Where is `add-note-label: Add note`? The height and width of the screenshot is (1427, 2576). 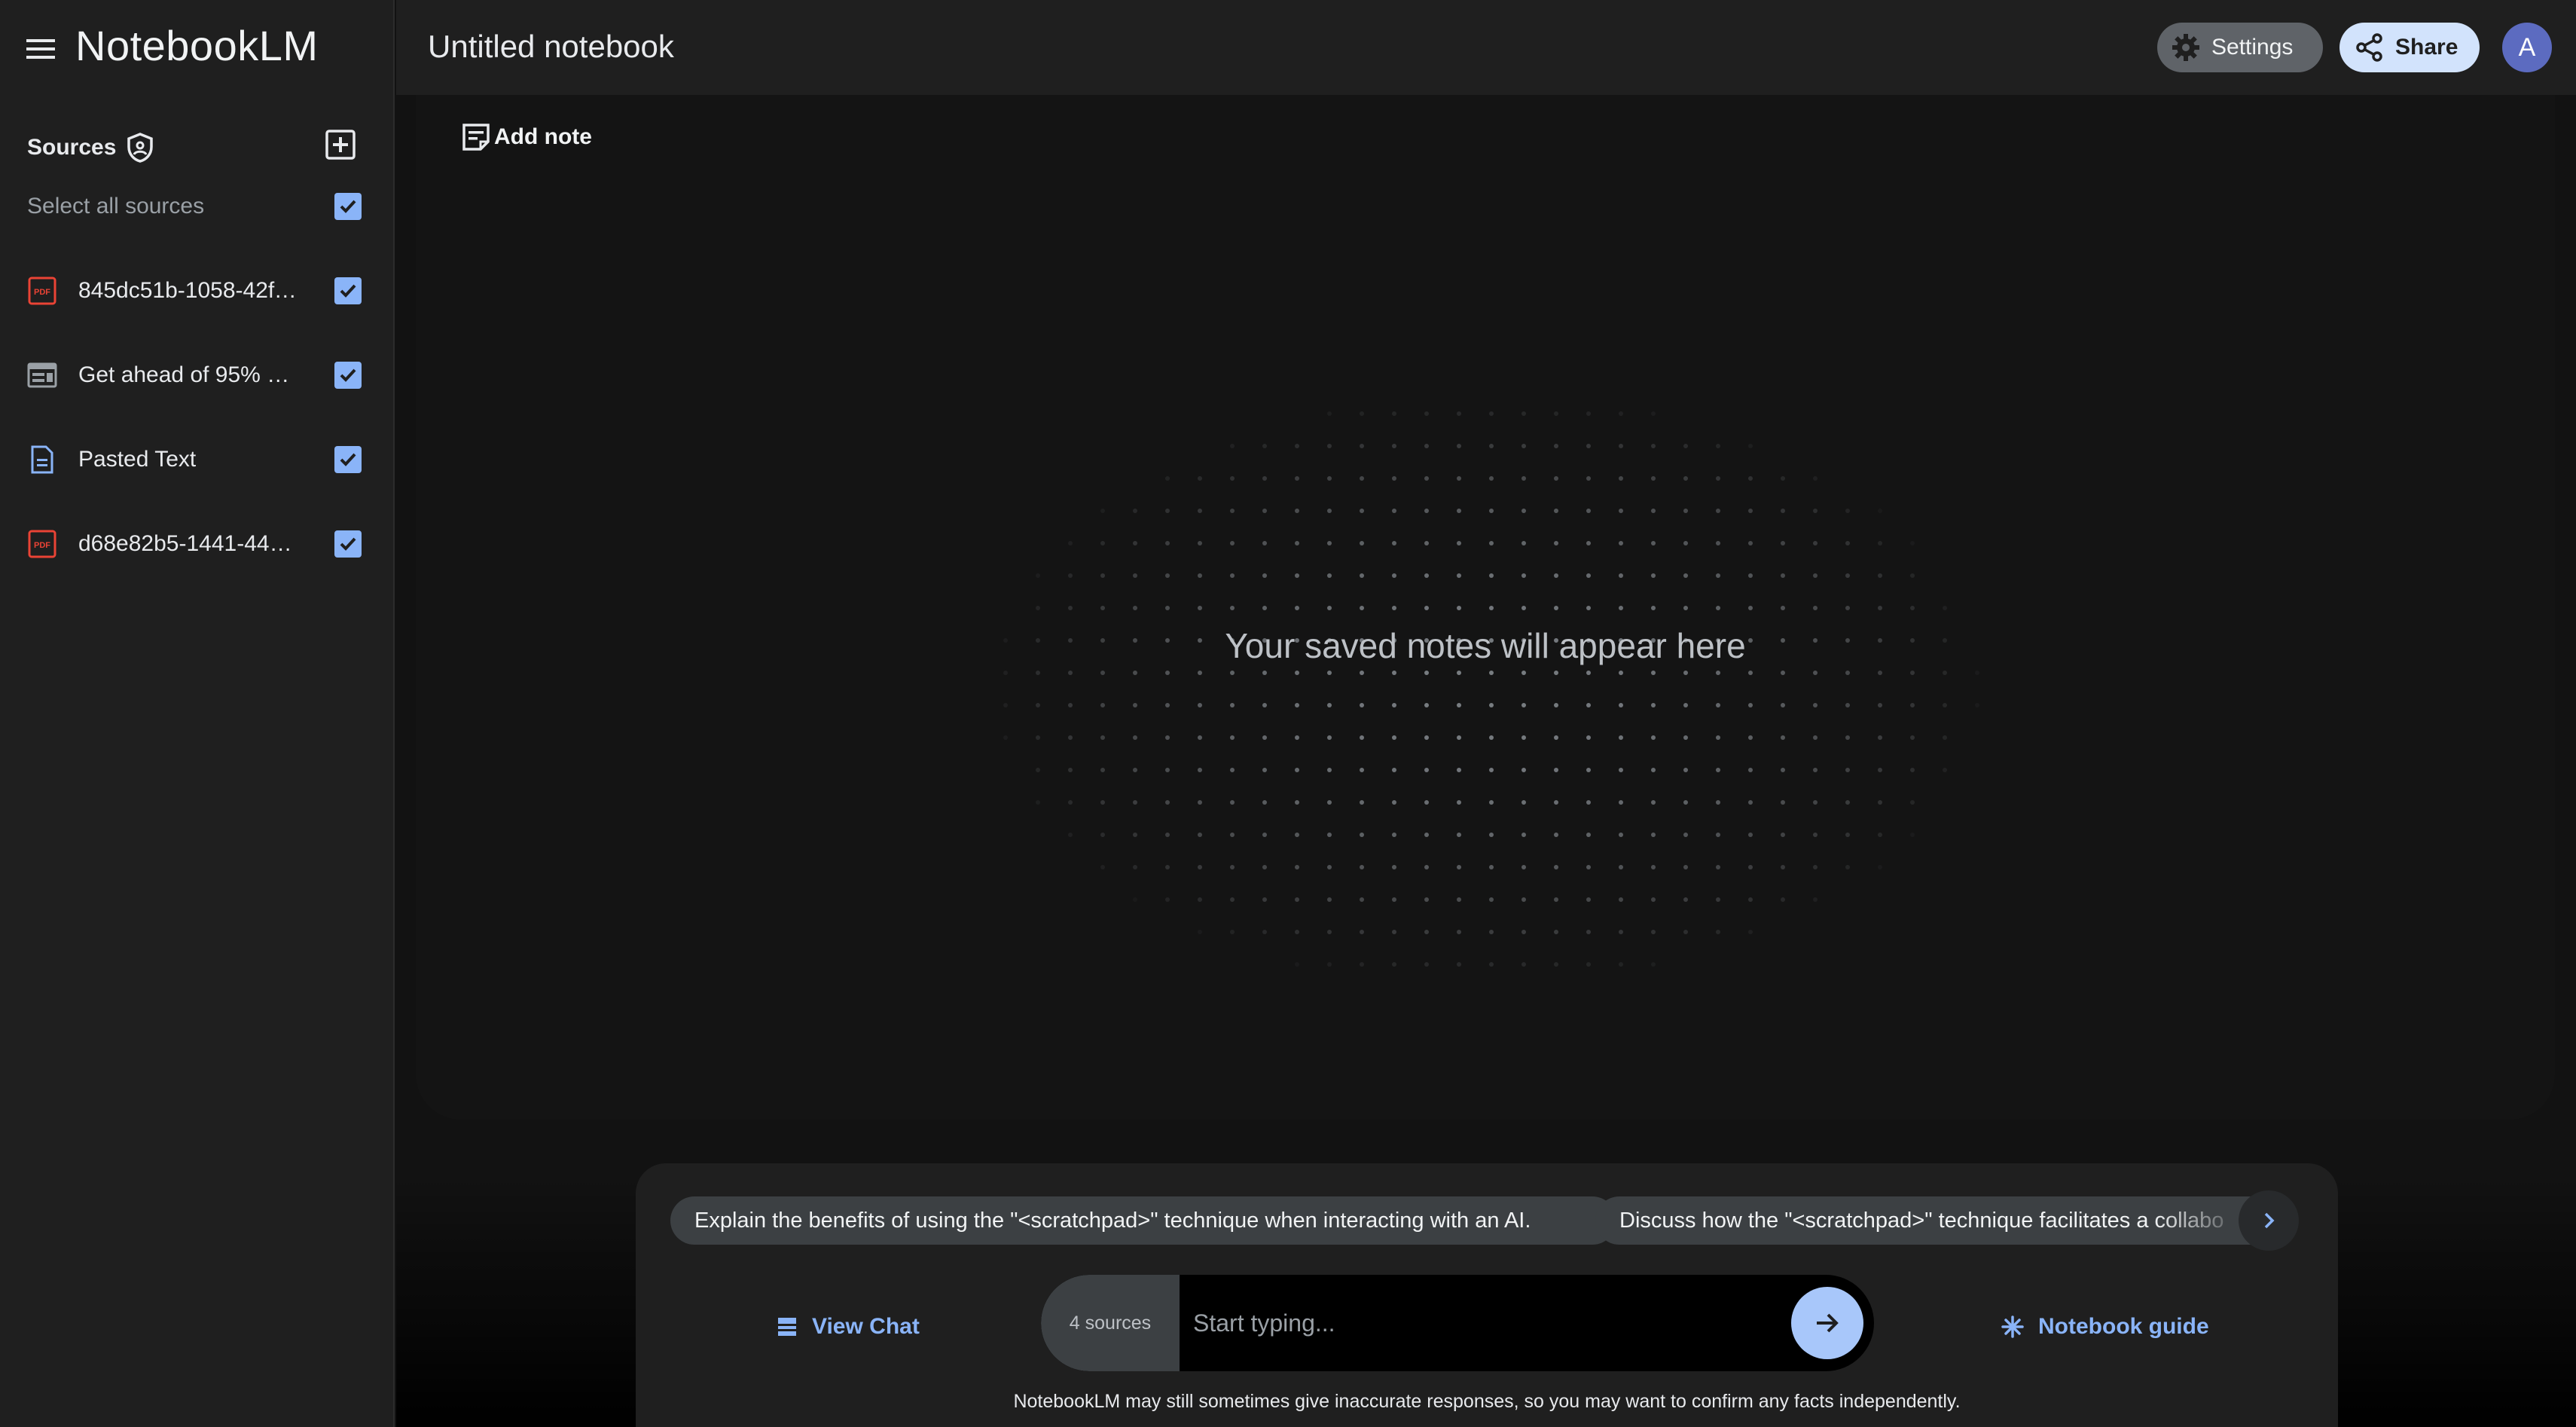
add-note-label: Add note is located at coordinates (543, 136).